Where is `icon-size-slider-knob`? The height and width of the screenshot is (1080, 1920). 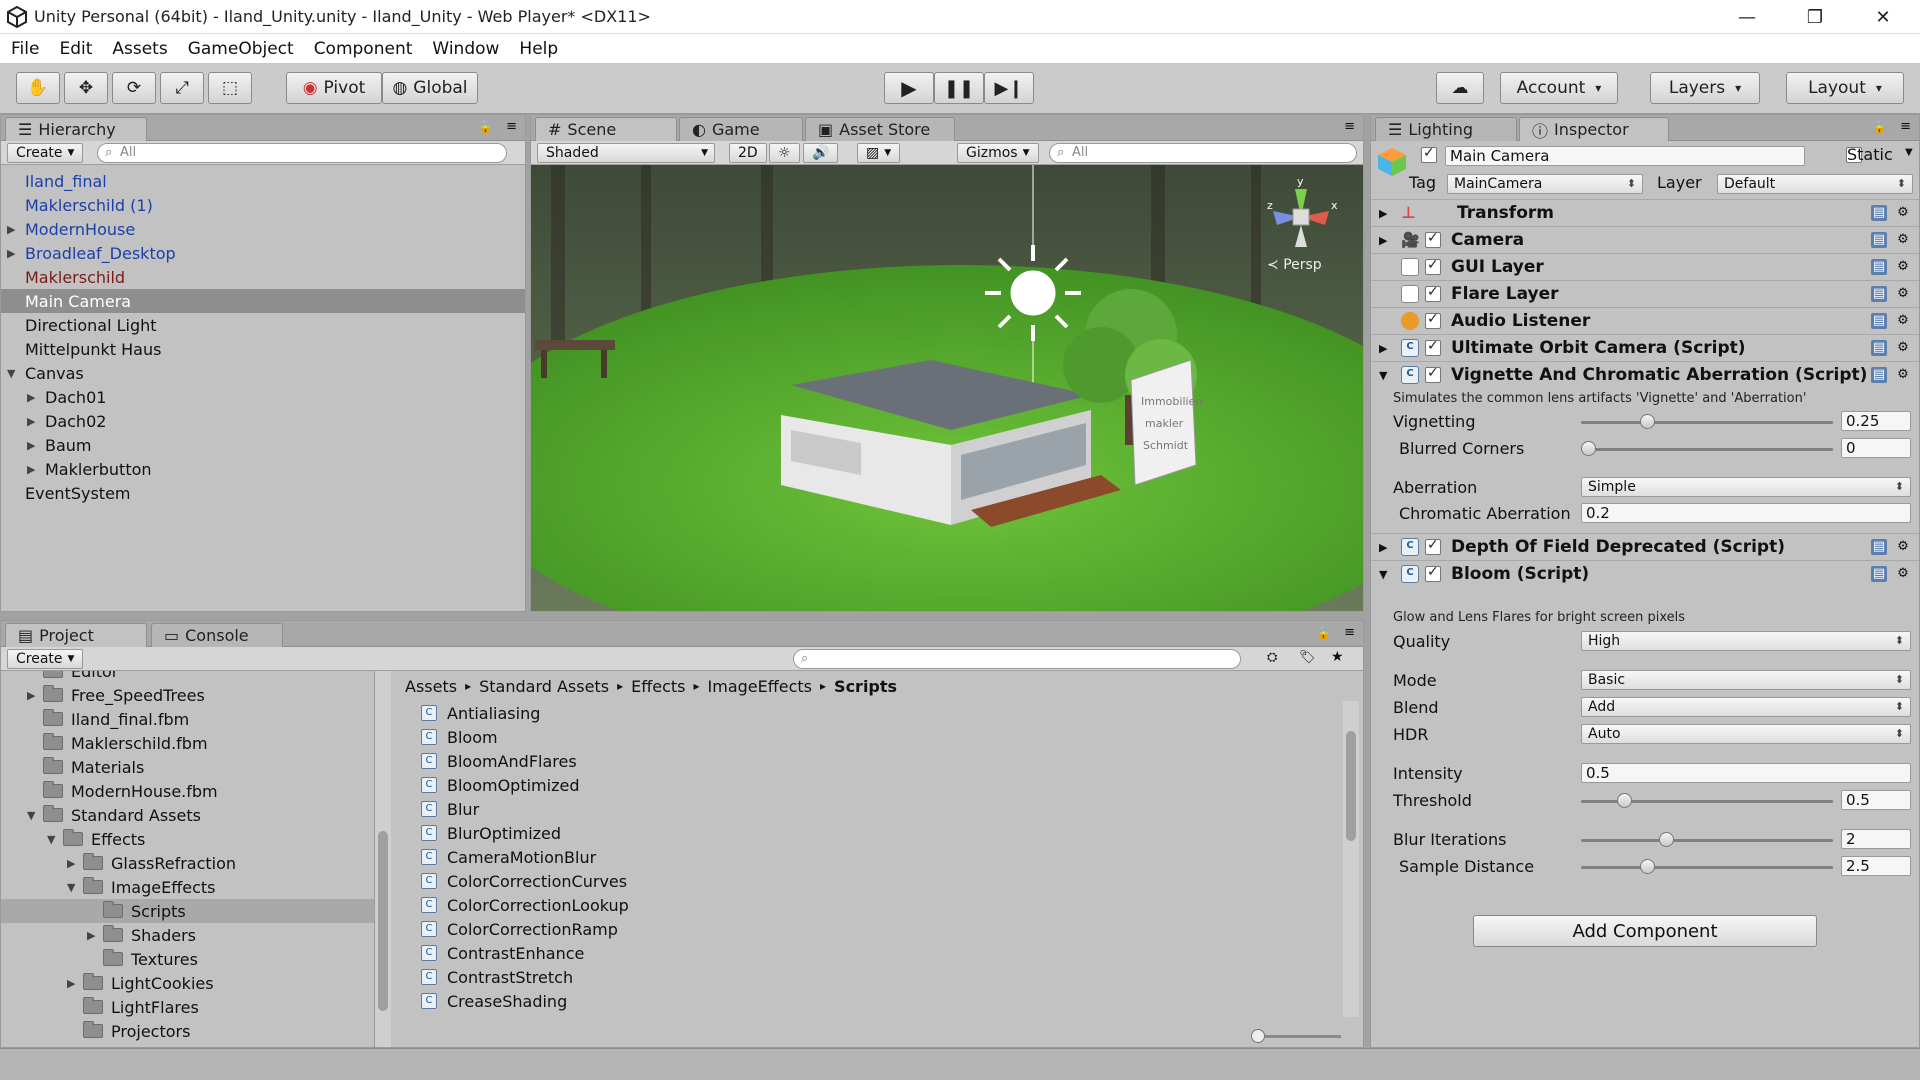
icon-size-slider-knob is located at coordinates (1258, 1036).